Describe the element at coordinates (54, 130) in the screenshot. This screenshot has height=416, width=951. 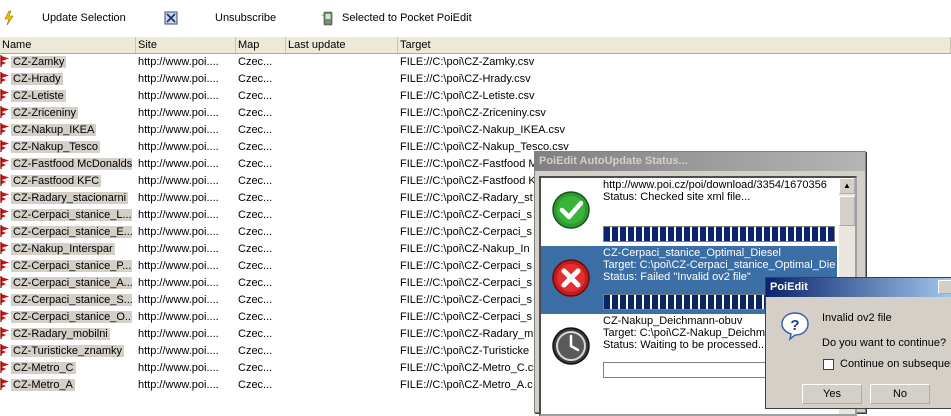
I see `name-text: CZ-Nakup_IKEA` at that location.